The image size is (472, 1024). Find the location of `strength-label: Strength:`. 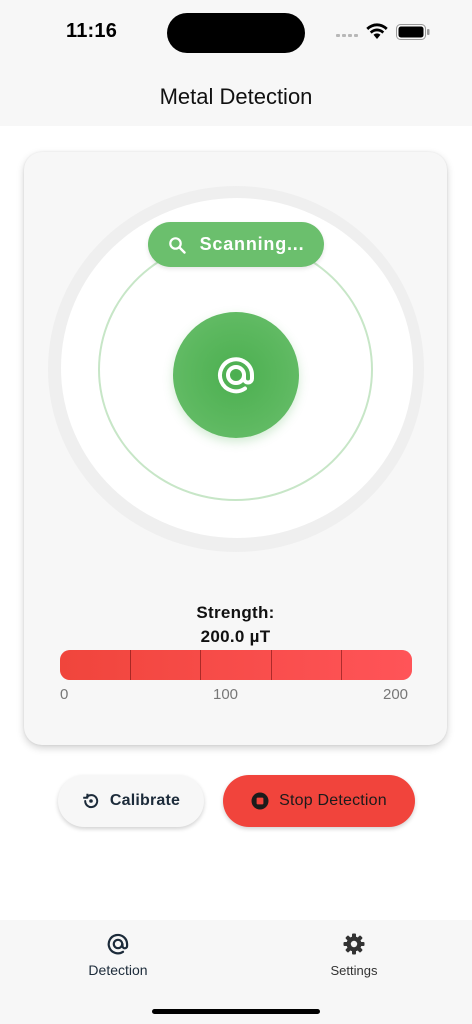

strength-label: Strength: is located at coordinates (235, 612).